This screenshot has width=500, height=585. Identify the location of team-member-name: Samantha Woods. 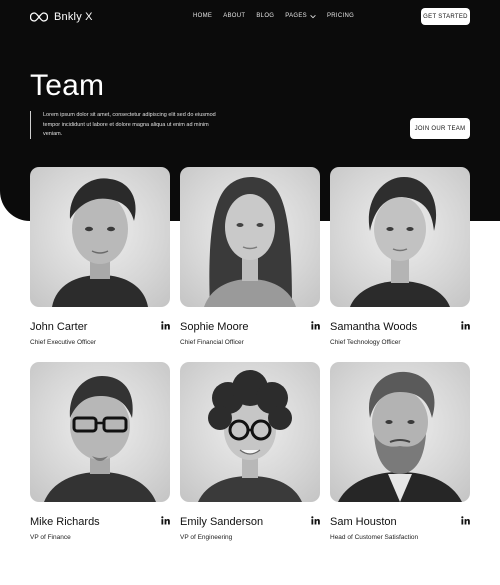
(374, 327).